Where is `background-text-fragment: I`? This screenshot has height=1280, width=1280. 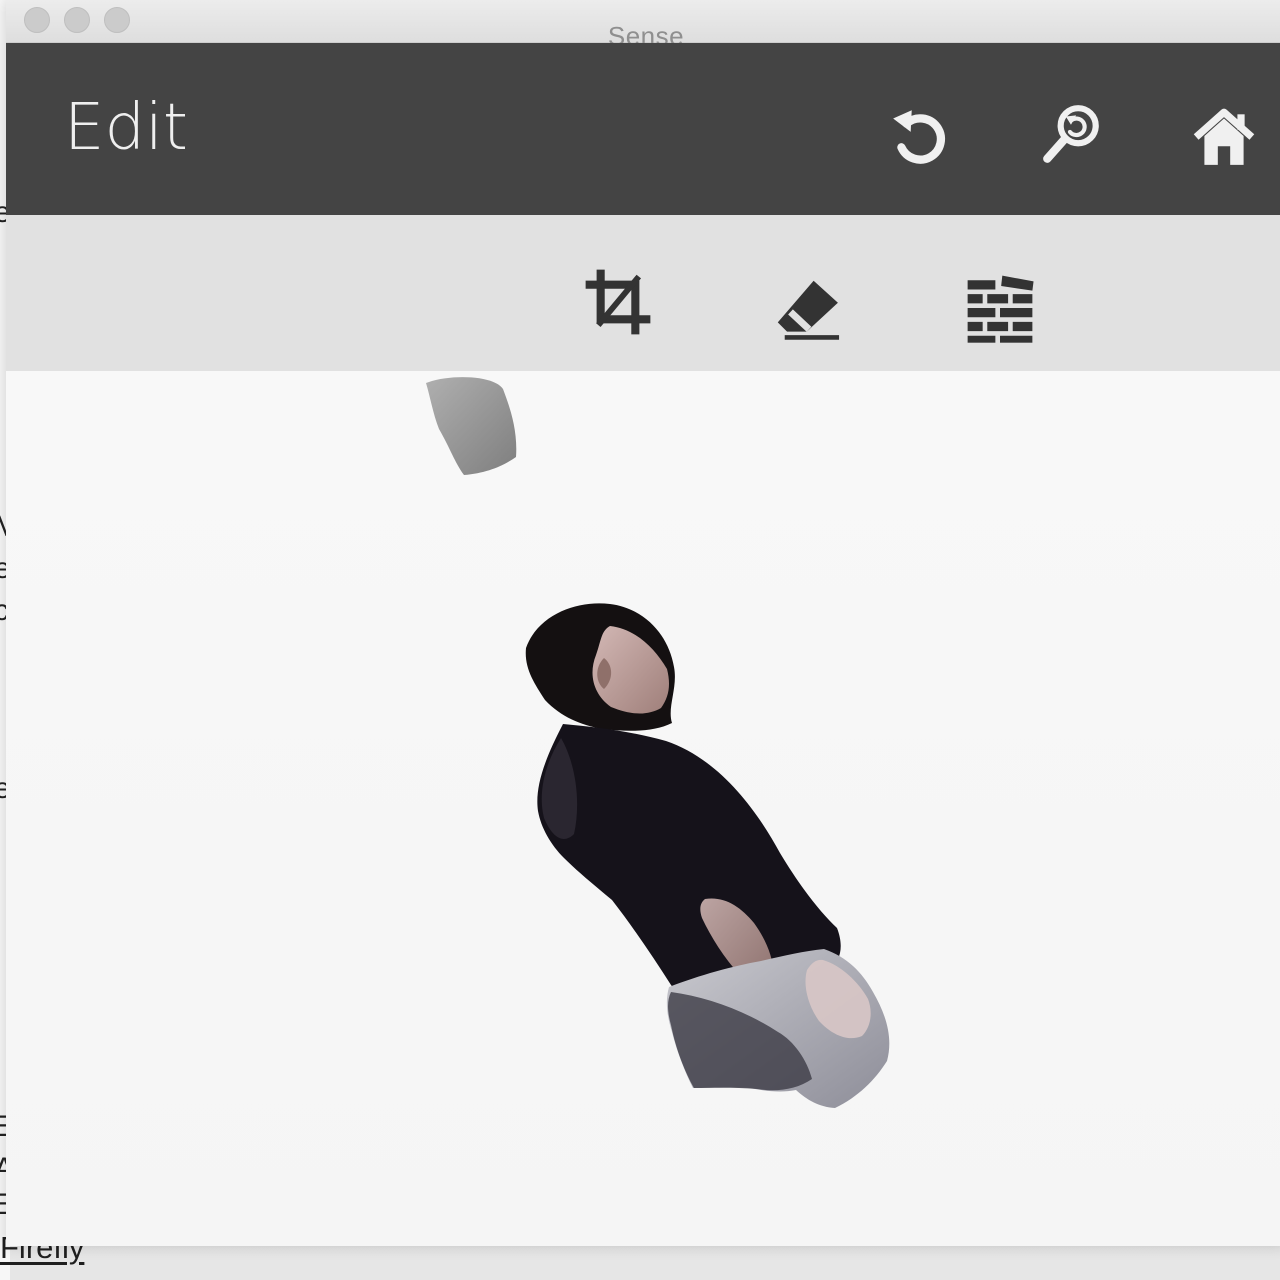
background-text-fragment: I is located at coordinates (1, 1049).